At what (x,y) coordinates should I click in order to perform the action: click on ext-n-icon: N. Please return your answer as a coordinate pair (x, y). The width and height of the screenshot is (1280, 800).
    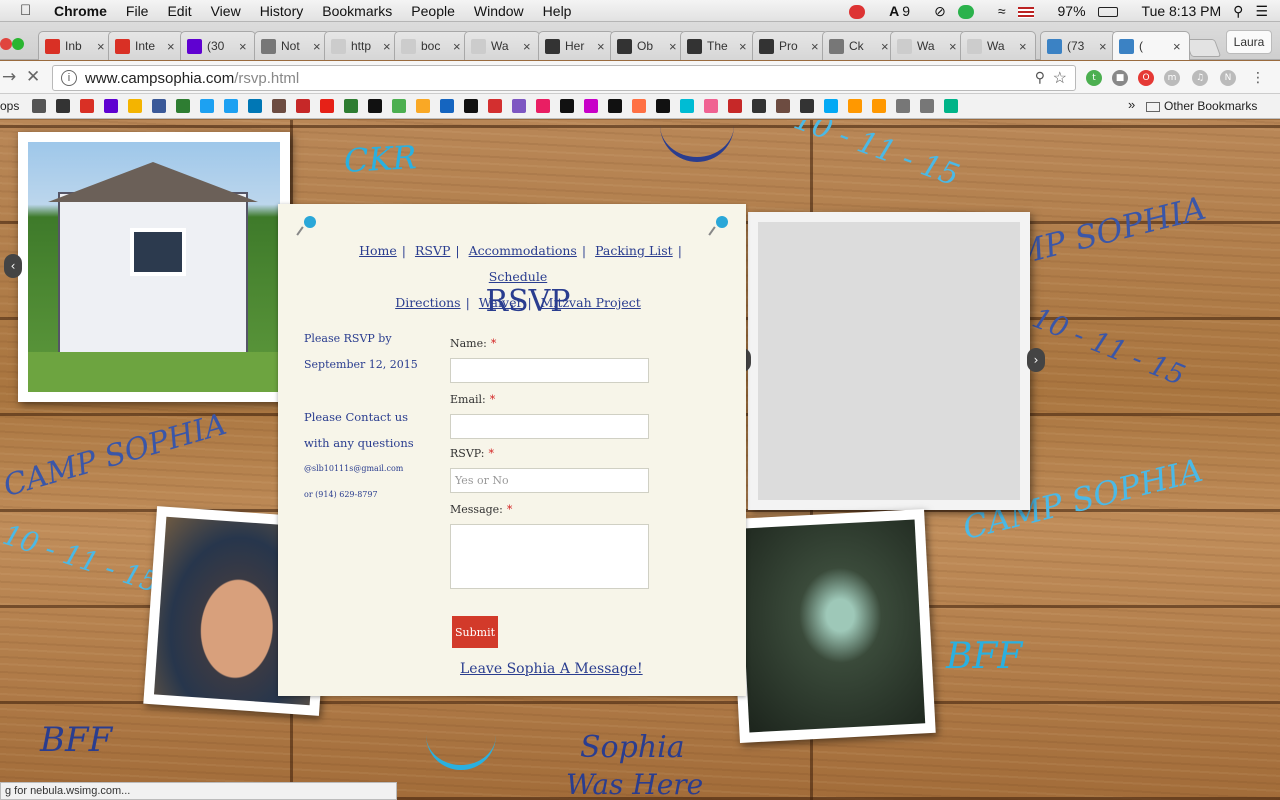
    Looking at the image, I should click on (1228, 78).